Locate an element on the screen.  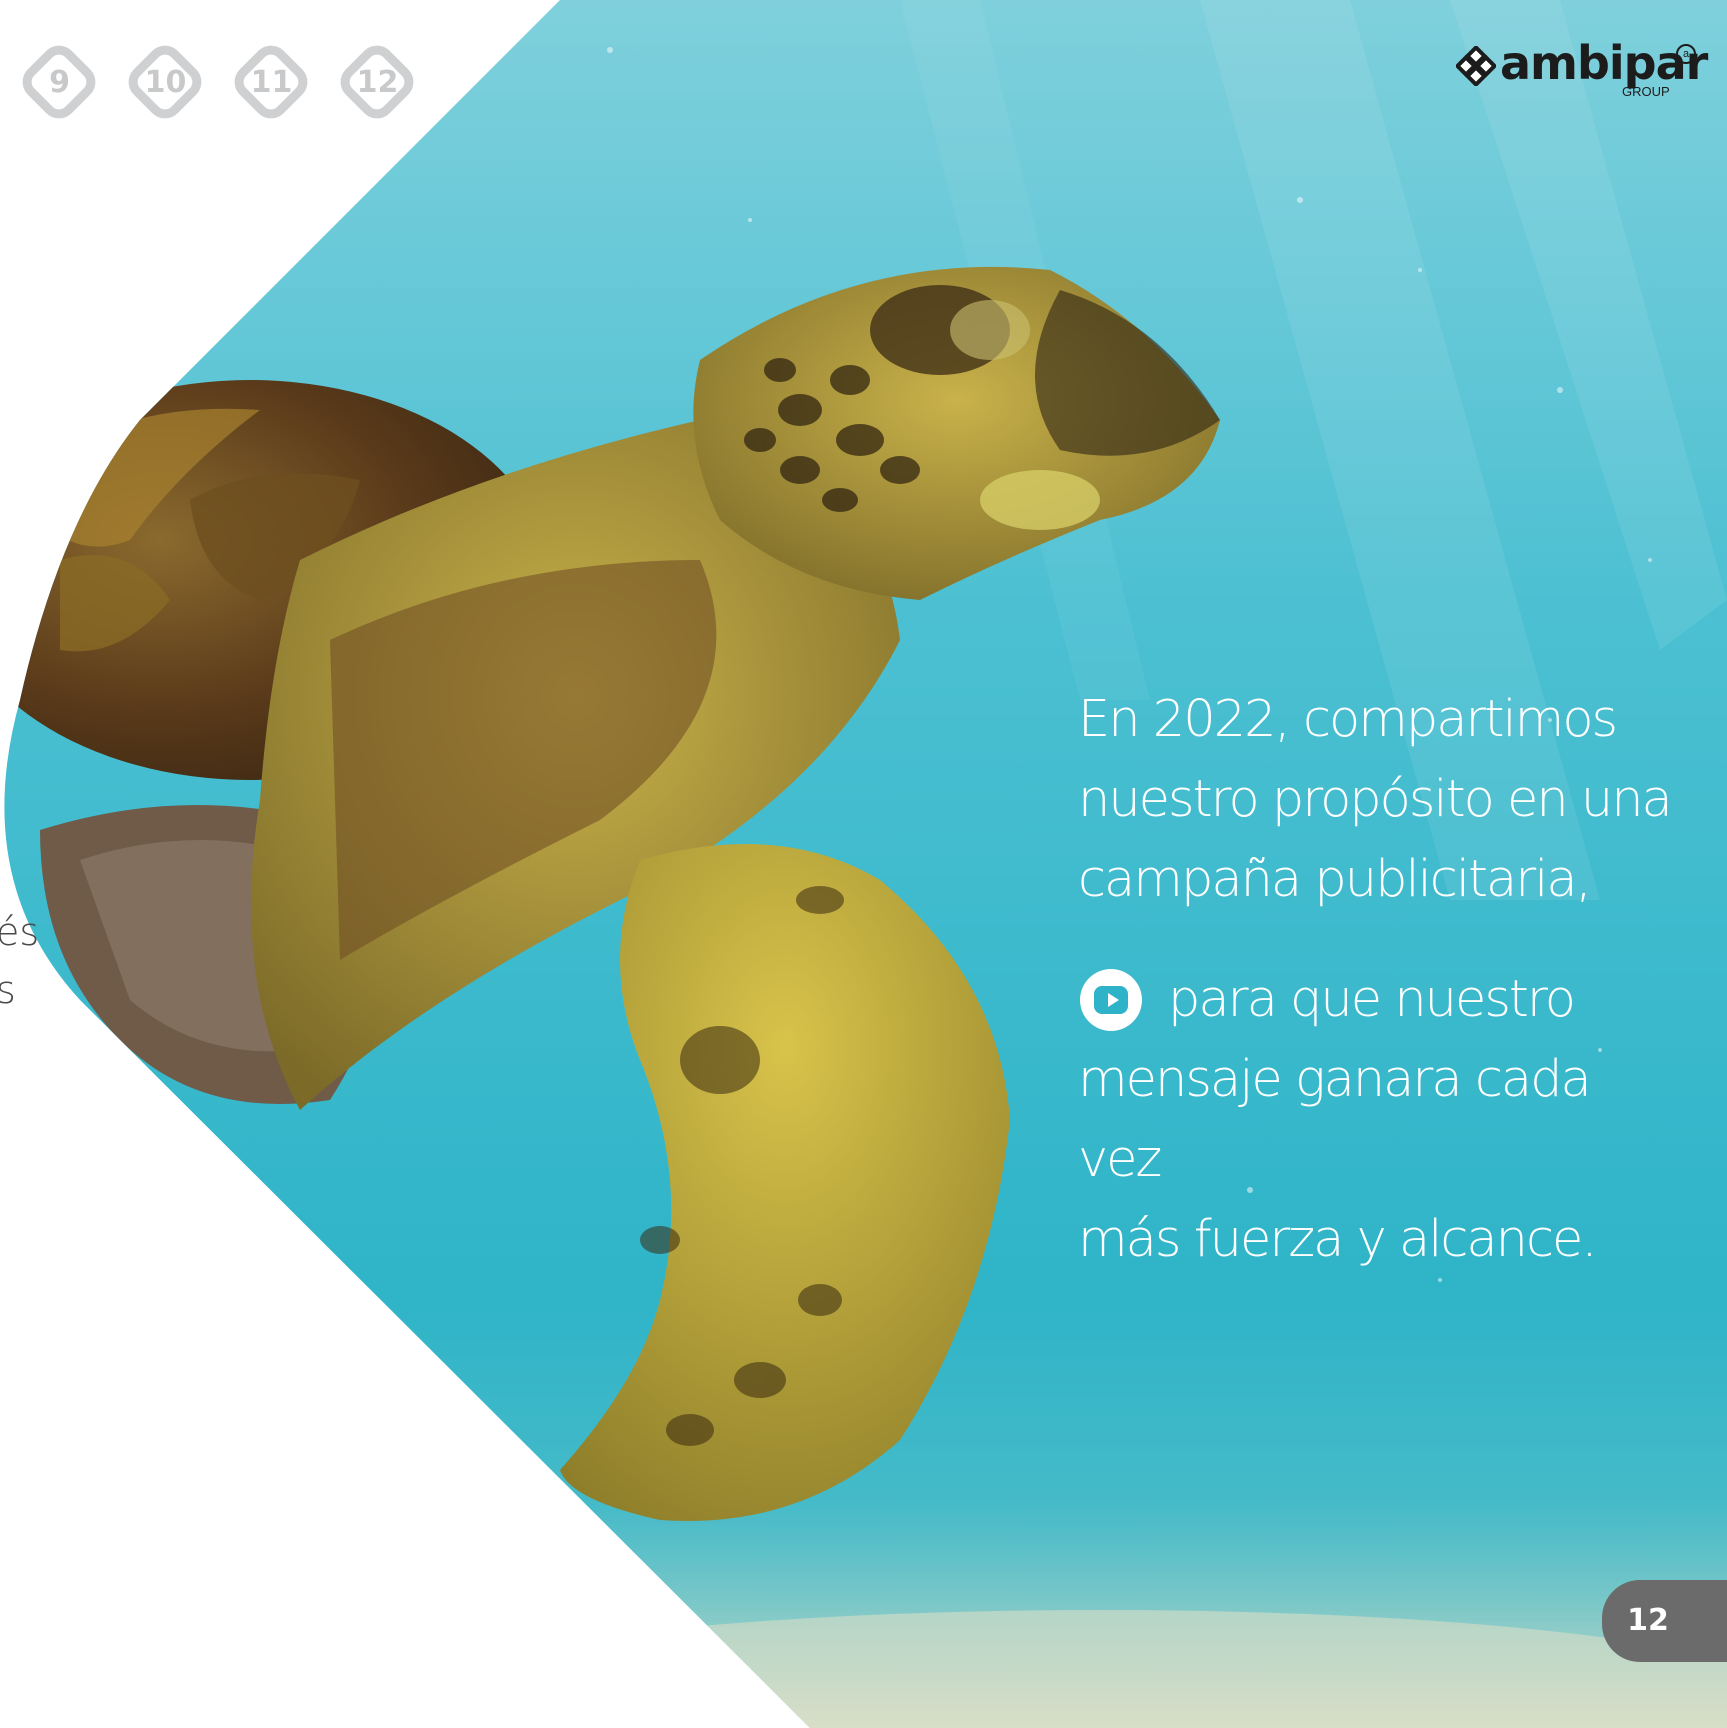
text-line: más fuerza y alcance. is located at coordinates (1338, 1239).